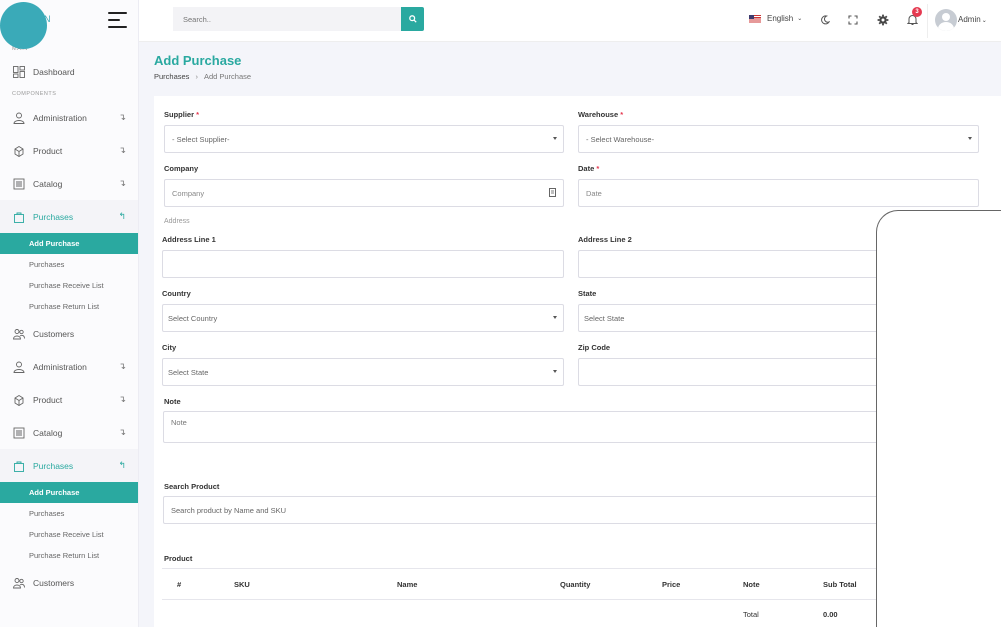 Image resolution: width=1001 pixels, height=627 pixels. I want to click on avatar, so click(946, 20).